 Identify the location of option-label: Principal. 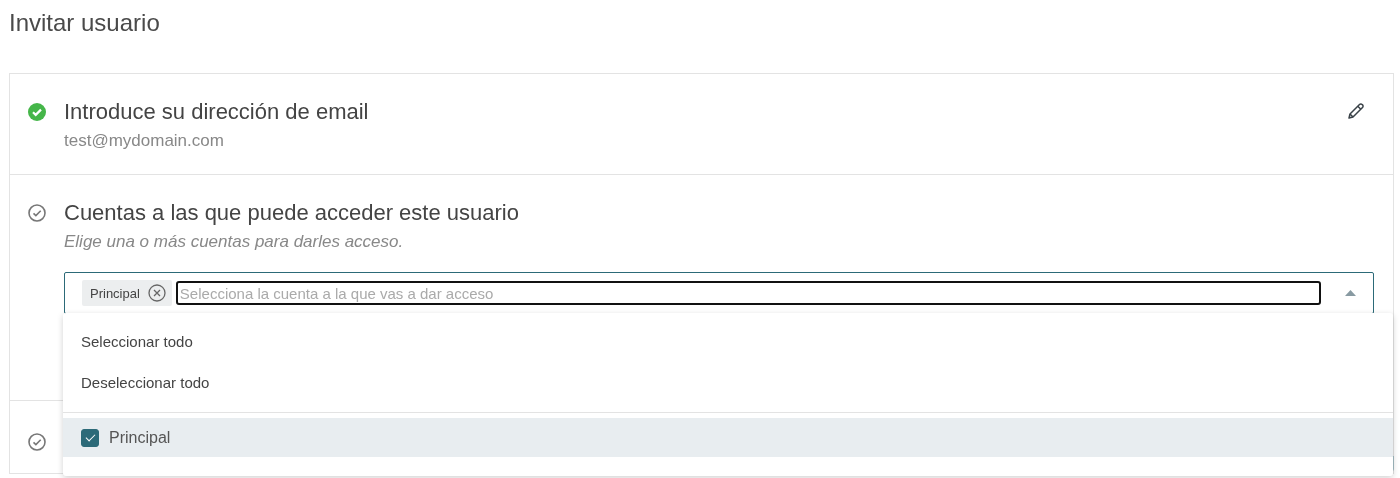
(140, 437).